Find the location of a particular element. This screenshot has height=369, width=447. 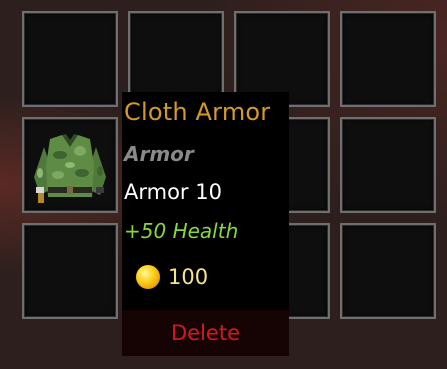

price-value: 100 is located at coordinates (188, 277).